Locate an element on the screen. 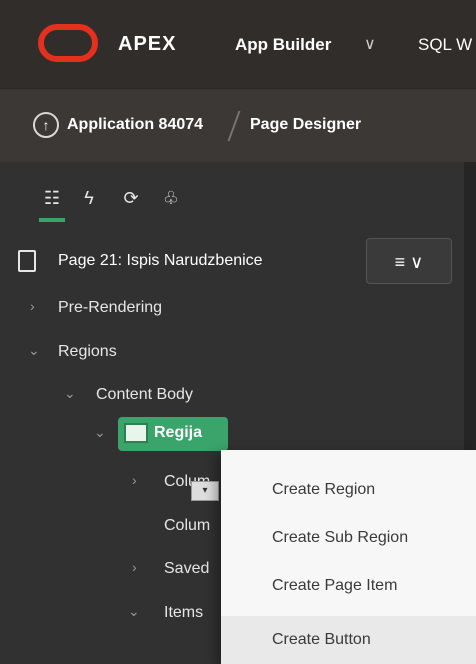  region-icon is located at coordinates (136, 433).